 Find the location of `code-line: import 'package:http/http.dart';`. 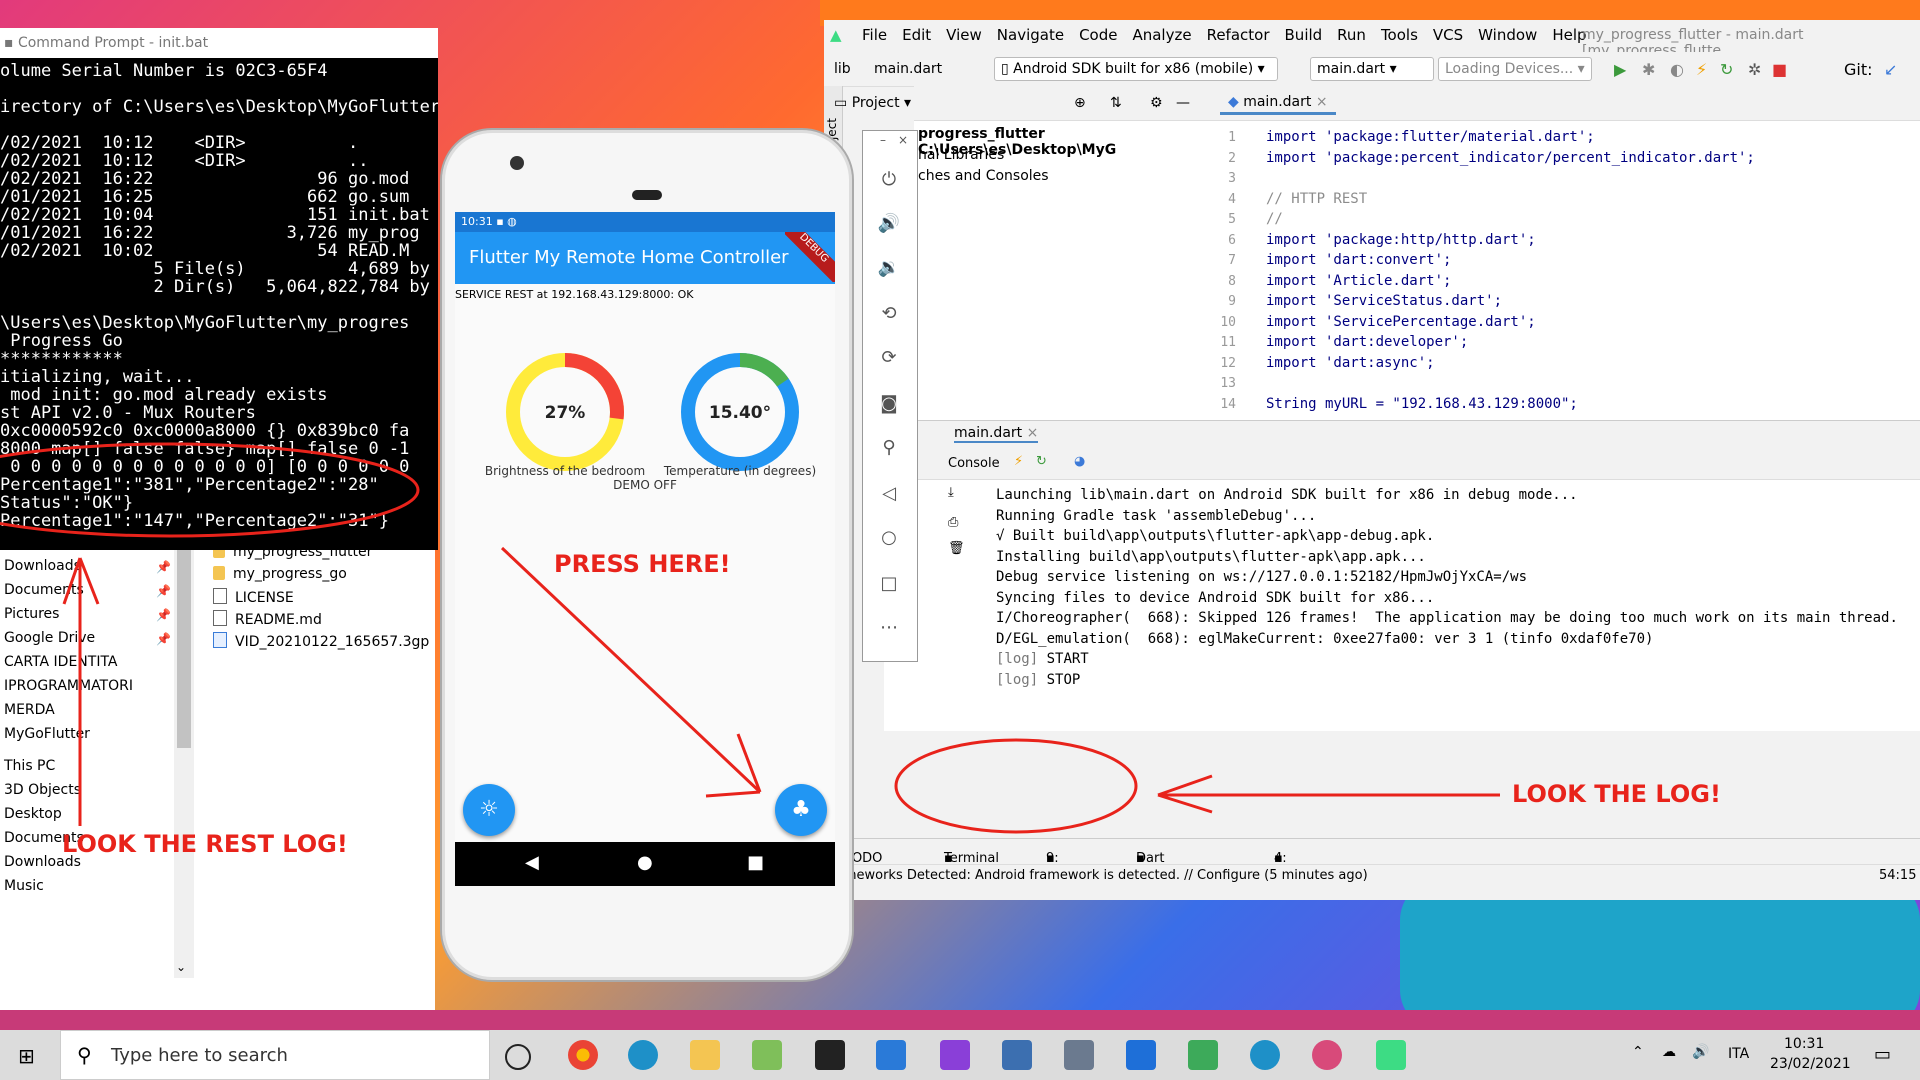

code-line: import 'package:http/http.dart'; is located at coordinates (1401, 240).